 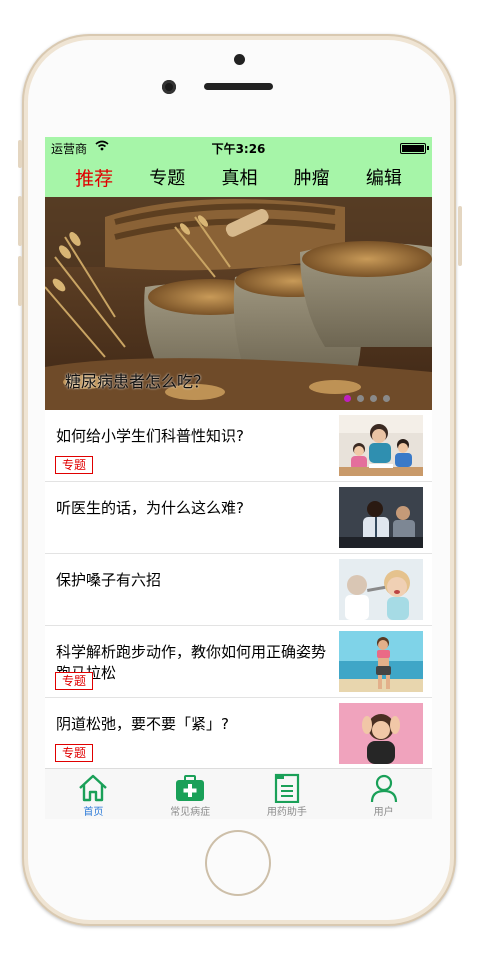 What do you see at coordinates (167, 177) in the screenshot?
I see `tab-1: 专题` at bounding box center [167, 177].